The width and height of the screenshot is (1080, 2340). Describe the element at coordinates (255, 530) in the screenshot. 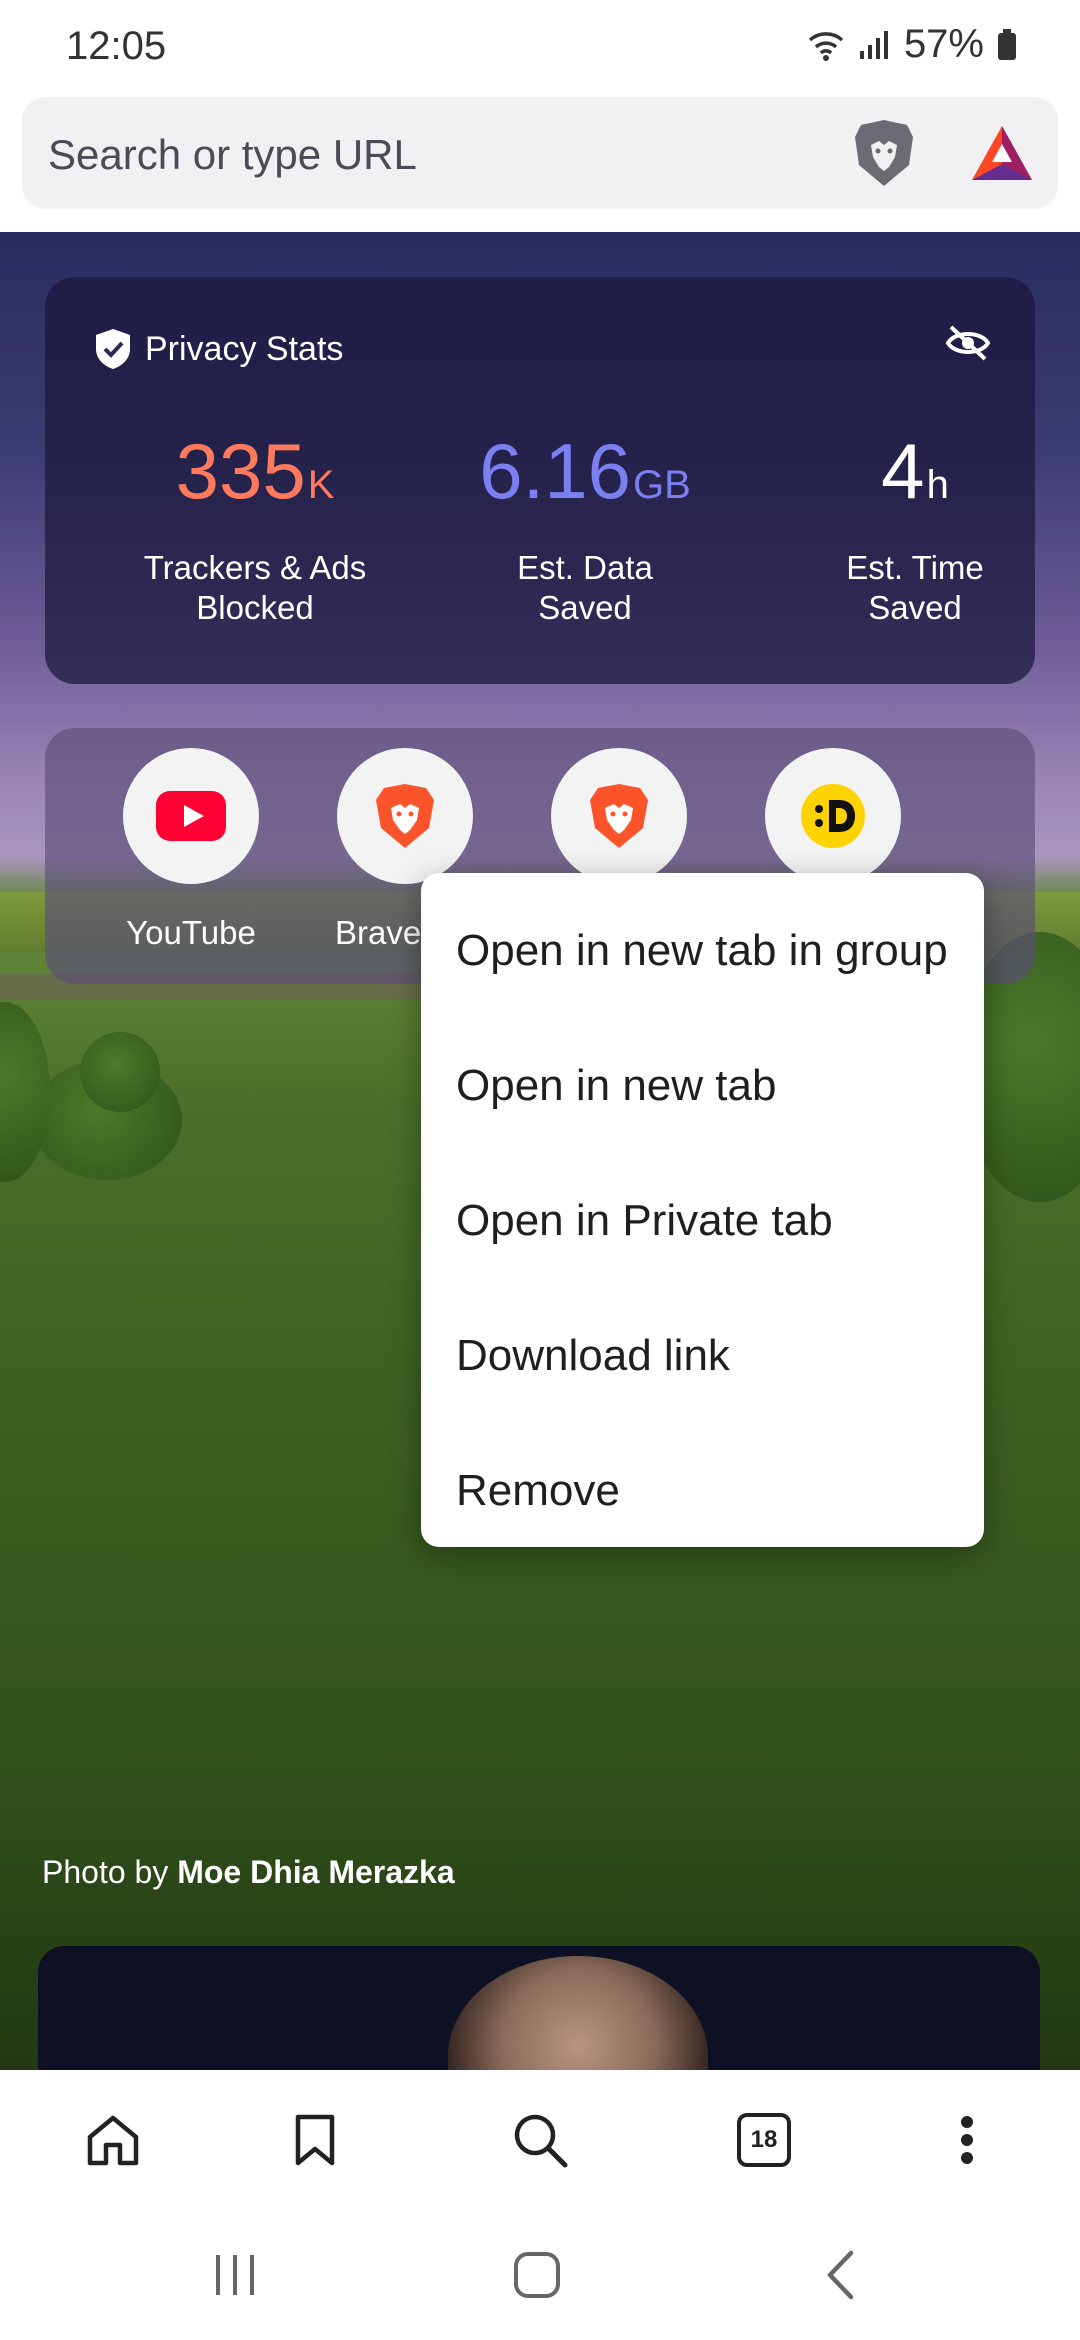

I see `stat-trackers-blocked: 335 K Trackers & Ads Blocked` at that location.